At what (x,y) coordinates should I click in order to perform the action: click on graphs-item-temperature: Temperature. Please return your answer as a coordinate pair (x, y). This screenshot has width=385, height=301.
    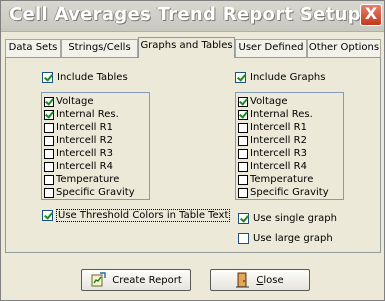
    Looking at the image, I should click on (275, 179).